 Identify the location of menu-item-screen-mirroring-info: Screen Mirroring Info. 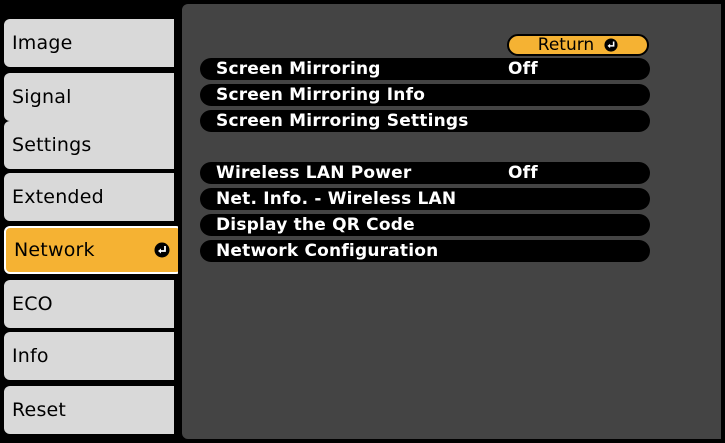
(425, 95).